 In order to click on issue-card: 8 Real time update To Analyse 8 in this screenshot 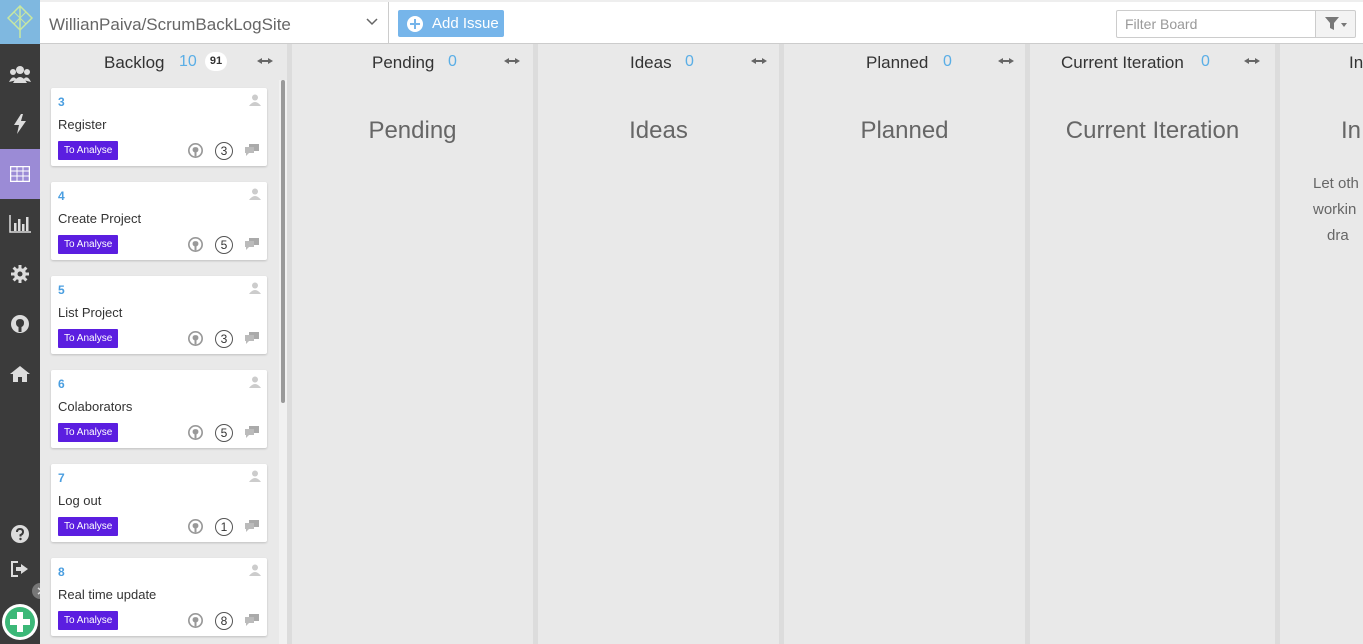, I will do `click(159, 597)`.